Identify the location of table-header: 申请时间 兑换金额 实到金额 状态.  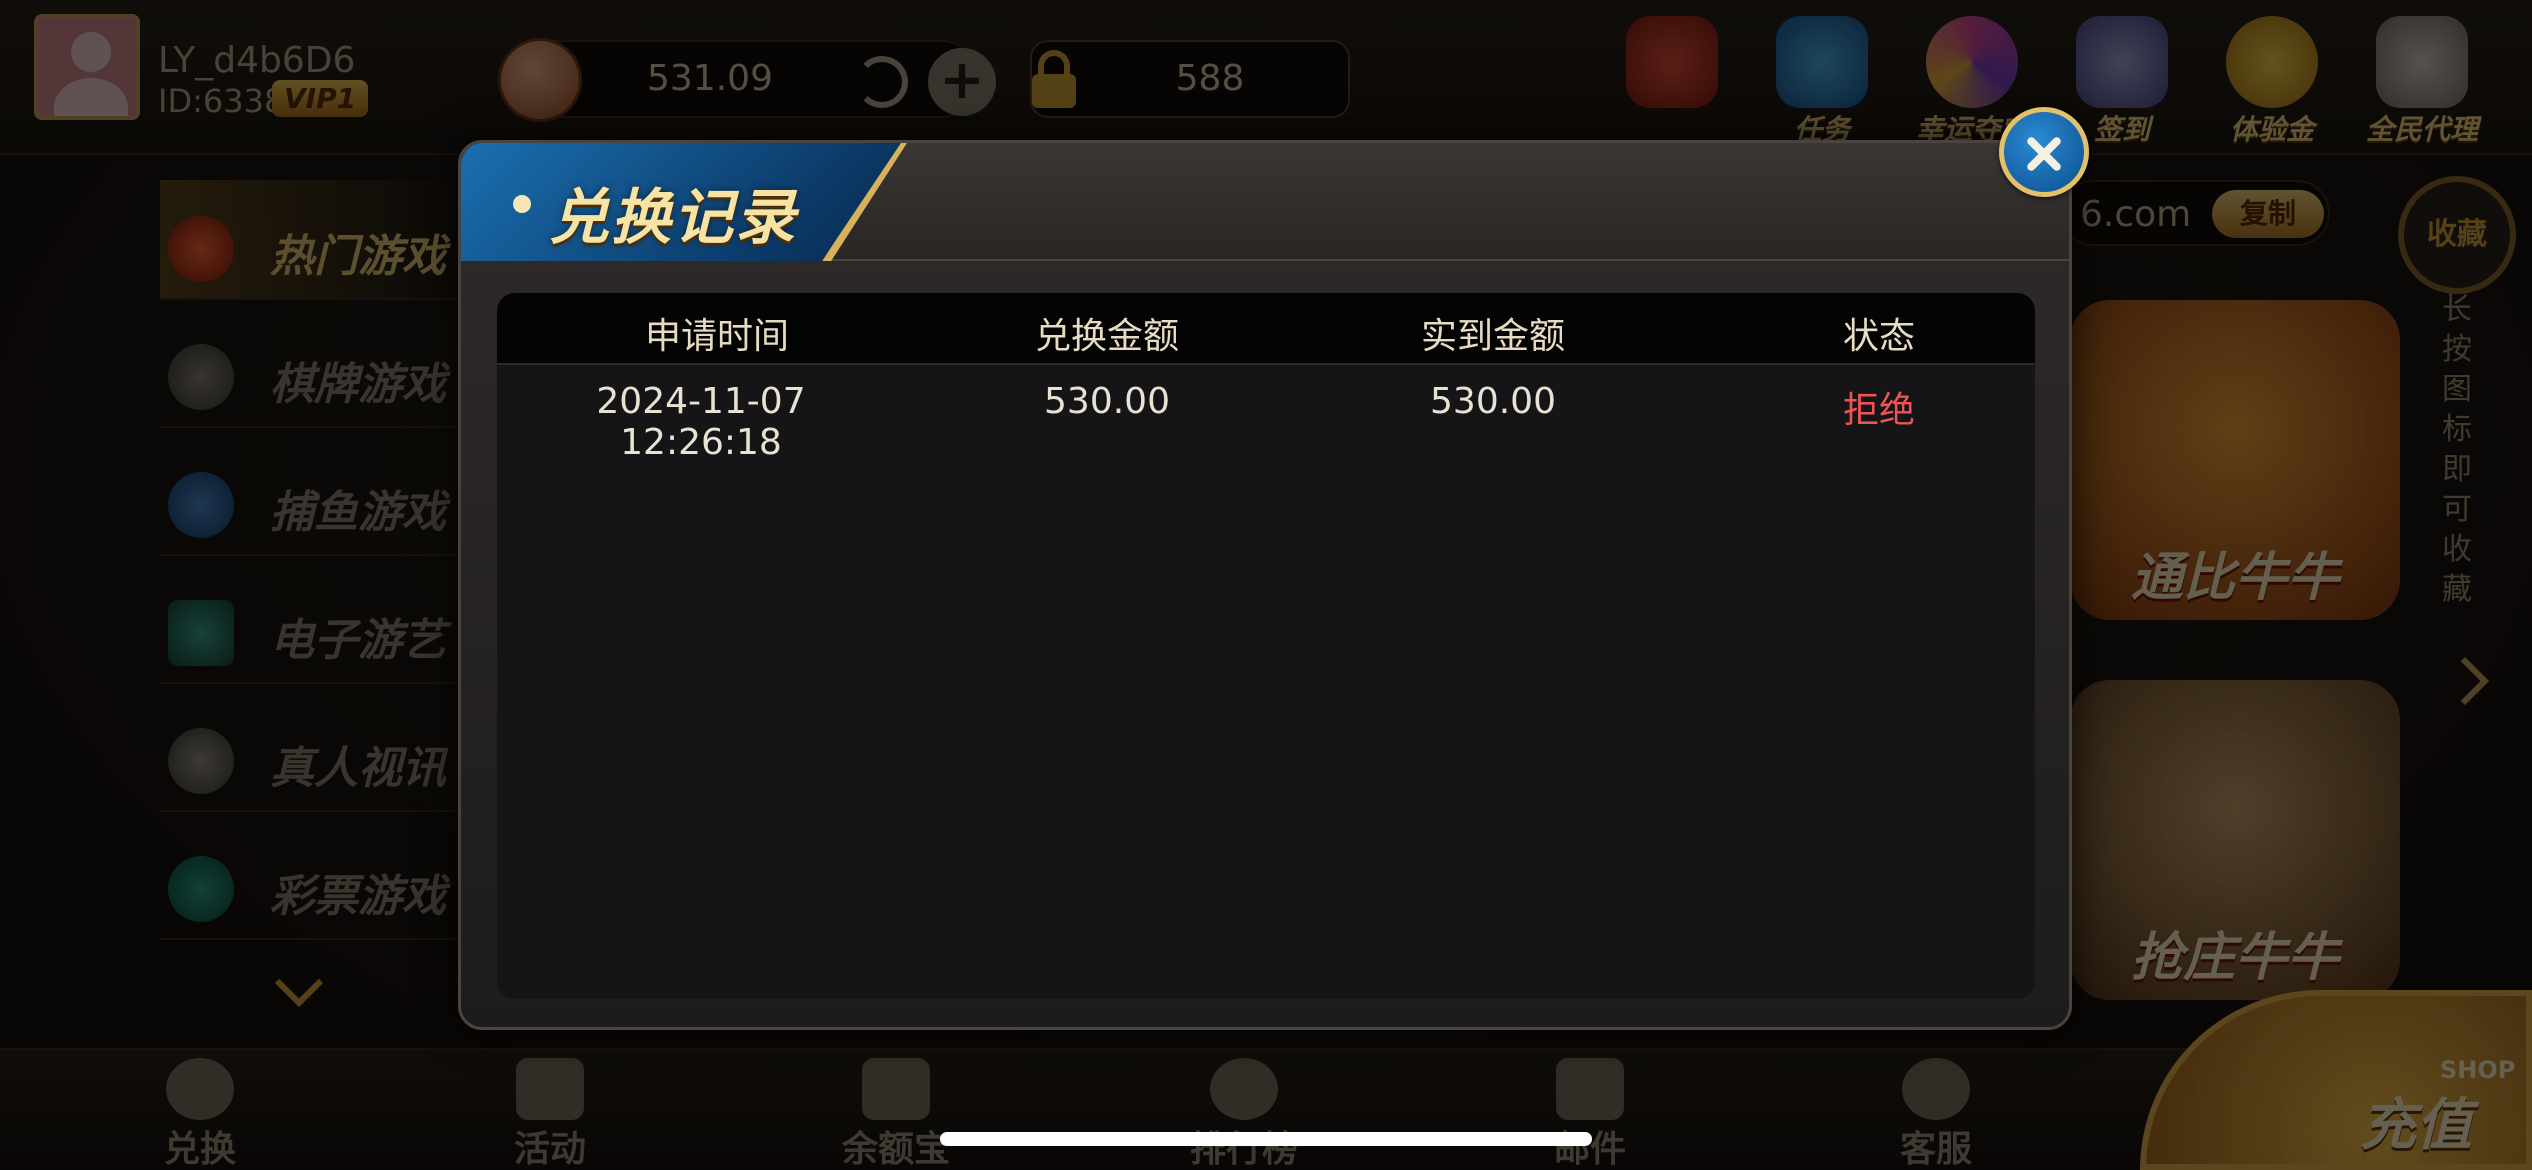
(1266, 329).